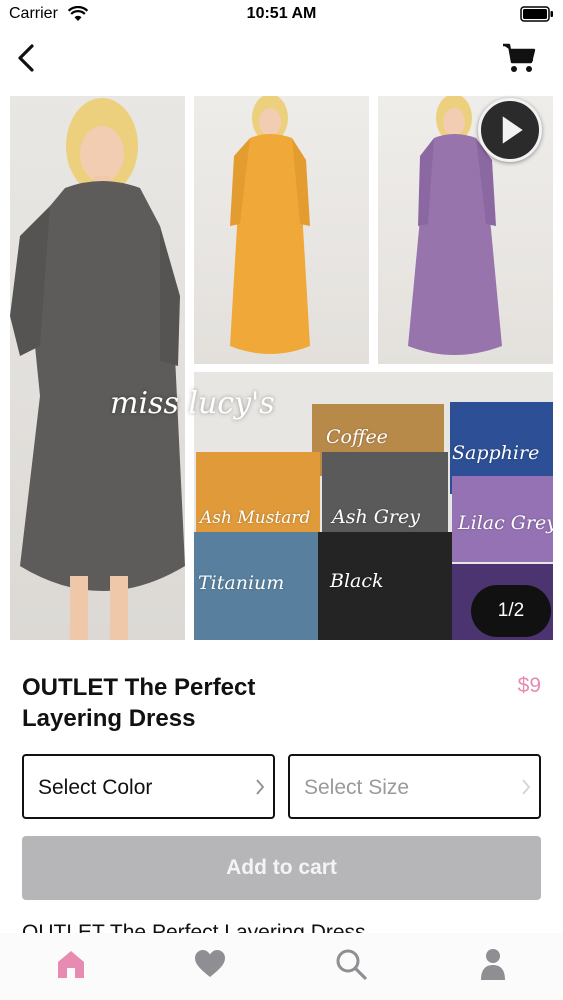 The width and height of the screenshot is (563, 1000). What do you see at coordinates (139, 703) in the screenshot?
I see `product-title: OUTLET The Perfect Layering Dress` at bounding box center [139, 703].